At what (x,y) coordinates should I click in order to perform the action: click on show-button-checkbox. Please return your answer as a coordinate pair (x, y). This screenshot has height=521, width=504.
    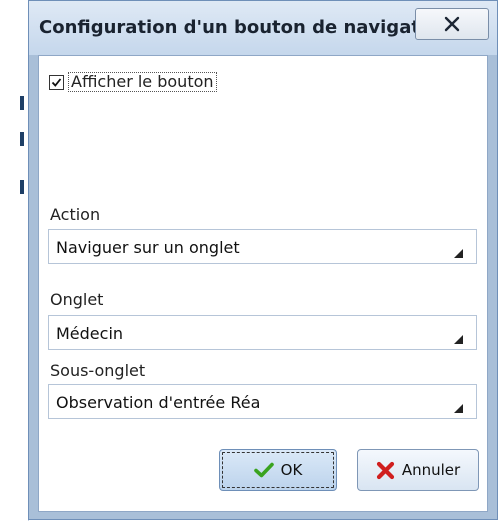
    Looking at the image, I should click on (56, 82).